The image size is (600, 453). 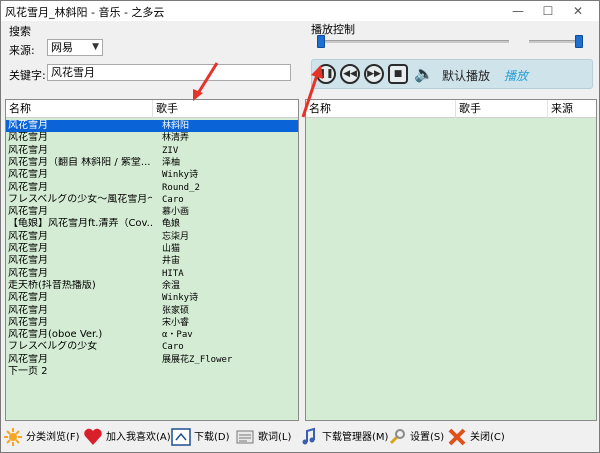 What do you see at coordinates (177, 335) in the screenshot?
I see `song-artist: α・Pav` at bounding box center [177, 335].